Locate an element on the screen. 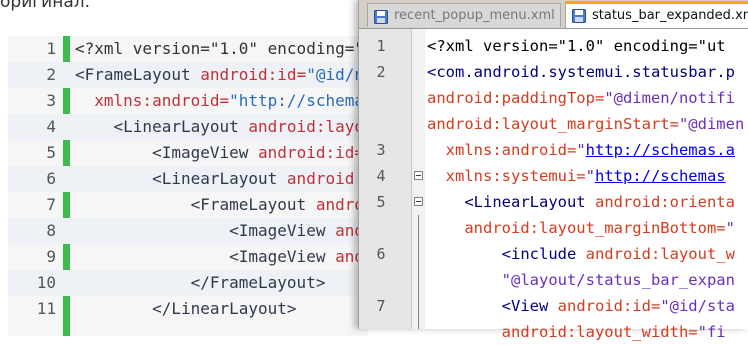 This screenshot has height=345, width=748. tab-recent-popup-menu: recent_popup_menu.xml is located at coordinates (464, 15).